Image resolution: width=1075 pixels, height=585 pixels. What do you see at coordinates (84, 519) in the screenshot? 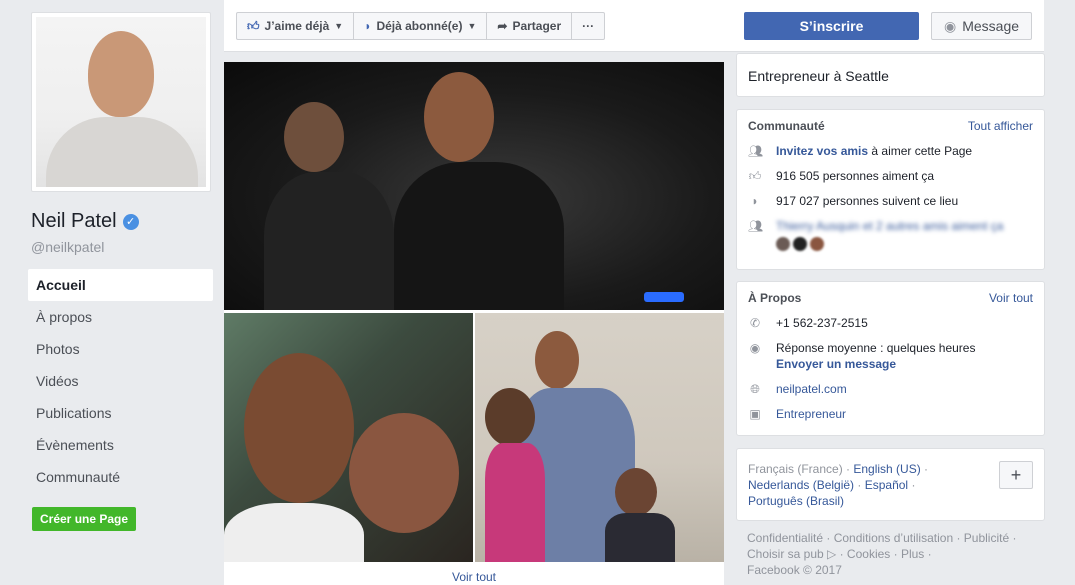
I see `create-page-button: Créer une Page` at bounding box center [84, 519].